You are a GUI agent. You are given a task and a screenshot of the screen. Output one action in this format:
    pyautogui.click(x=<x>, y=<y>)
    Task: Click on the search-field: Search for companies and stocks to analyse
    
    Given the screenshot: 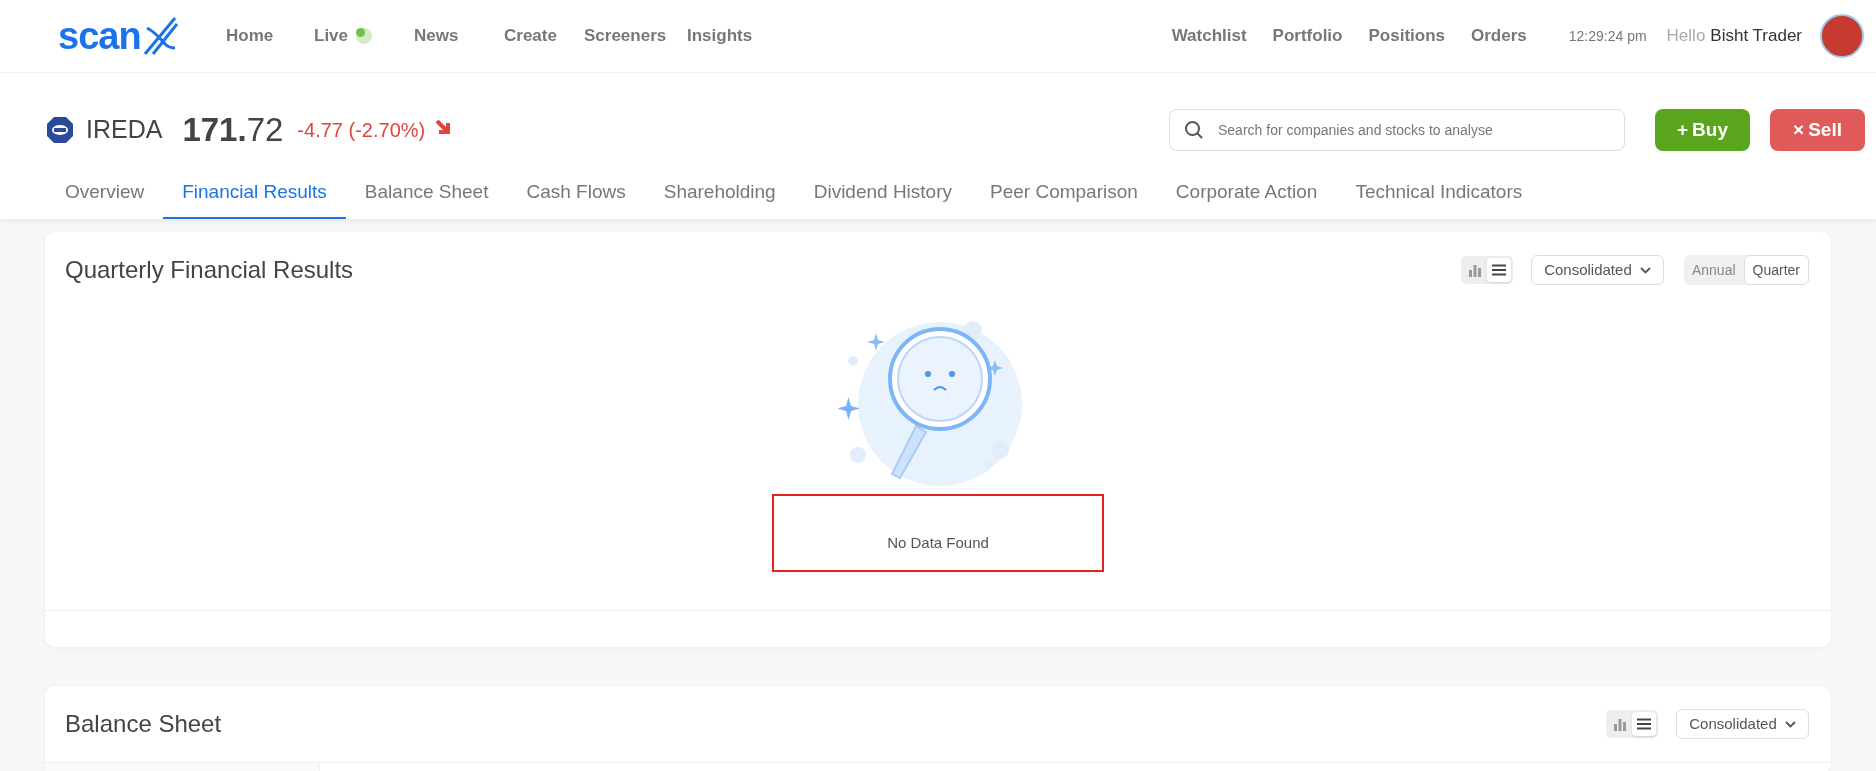 What is the action you would take?
    pyautogui.click(x=1397, y=130)
    